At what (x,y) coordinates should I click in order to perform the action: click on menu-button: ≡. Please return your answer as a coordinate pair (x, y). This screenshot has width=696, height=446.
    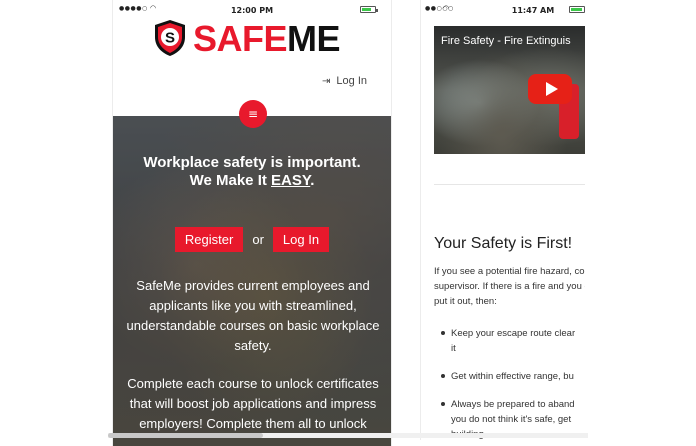
    Looking at the image, I should click on (253, 114).